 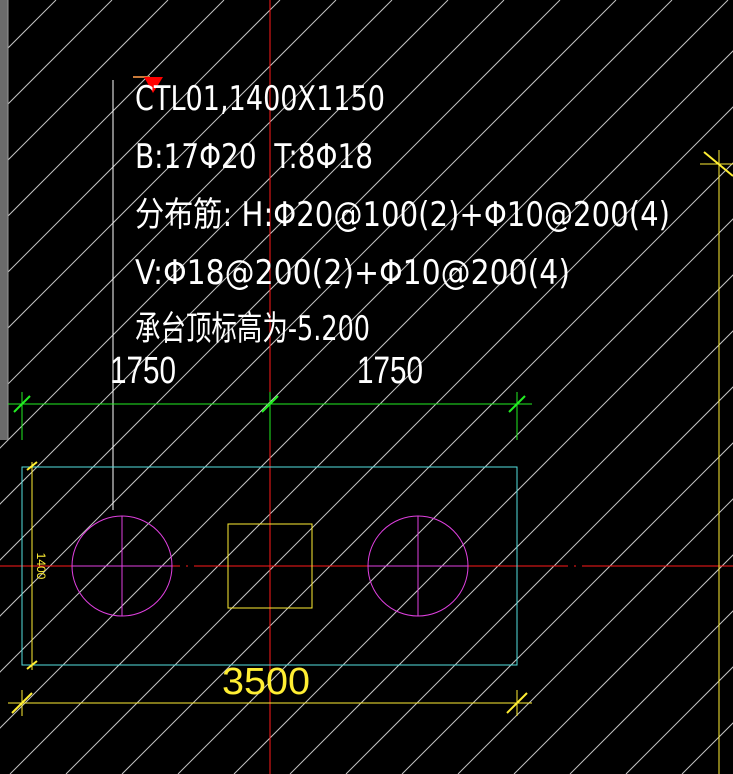 What do you see at coordinates (4, 220) in the screenshot?
I see `window-left-edge` at bounding box center [4, 220].